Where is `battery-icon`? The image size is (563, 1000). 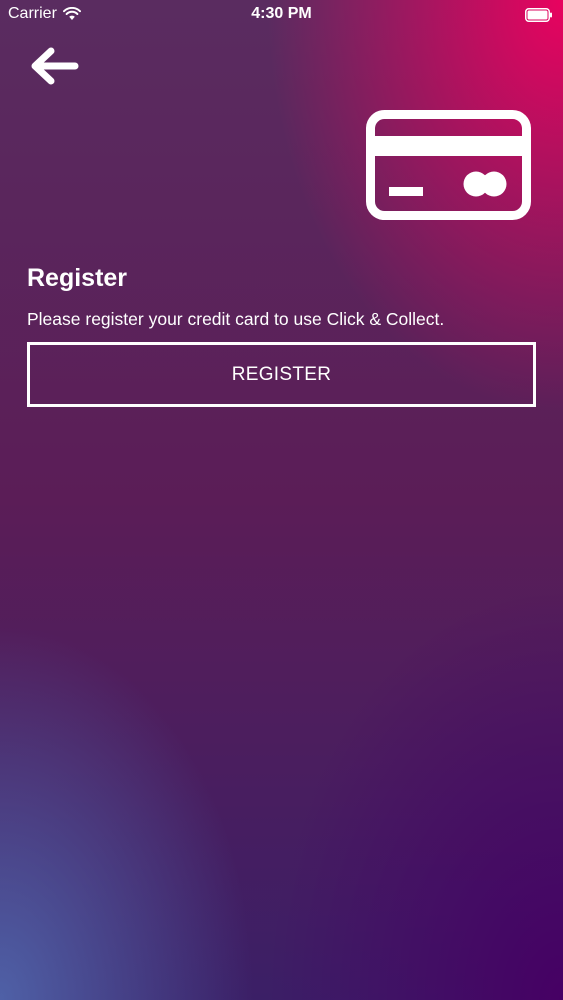 battery-icon is located at coordinates (538, 15).